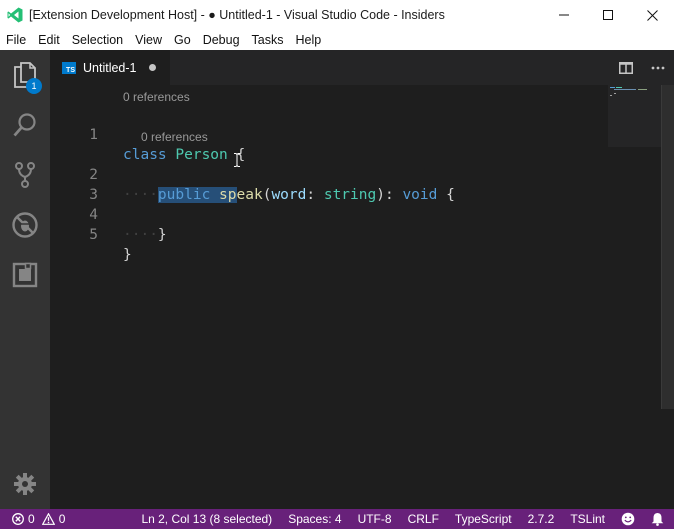 The image size is (674, 529). I want to click on split-editor-icon, so click(626, 67).